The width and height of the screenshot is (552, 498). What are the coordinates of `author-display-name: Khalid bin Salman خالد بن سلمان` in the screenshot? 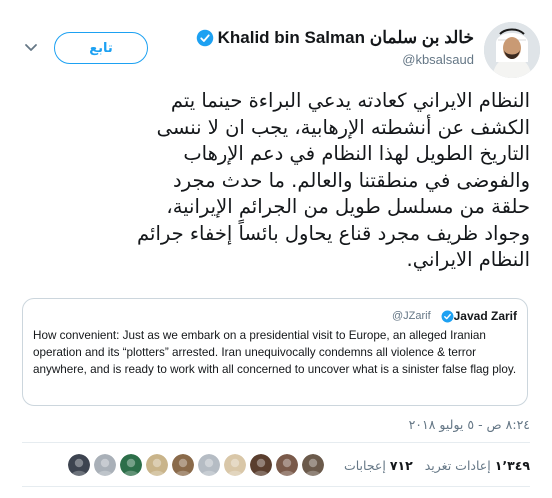 It's located at (346, 38).